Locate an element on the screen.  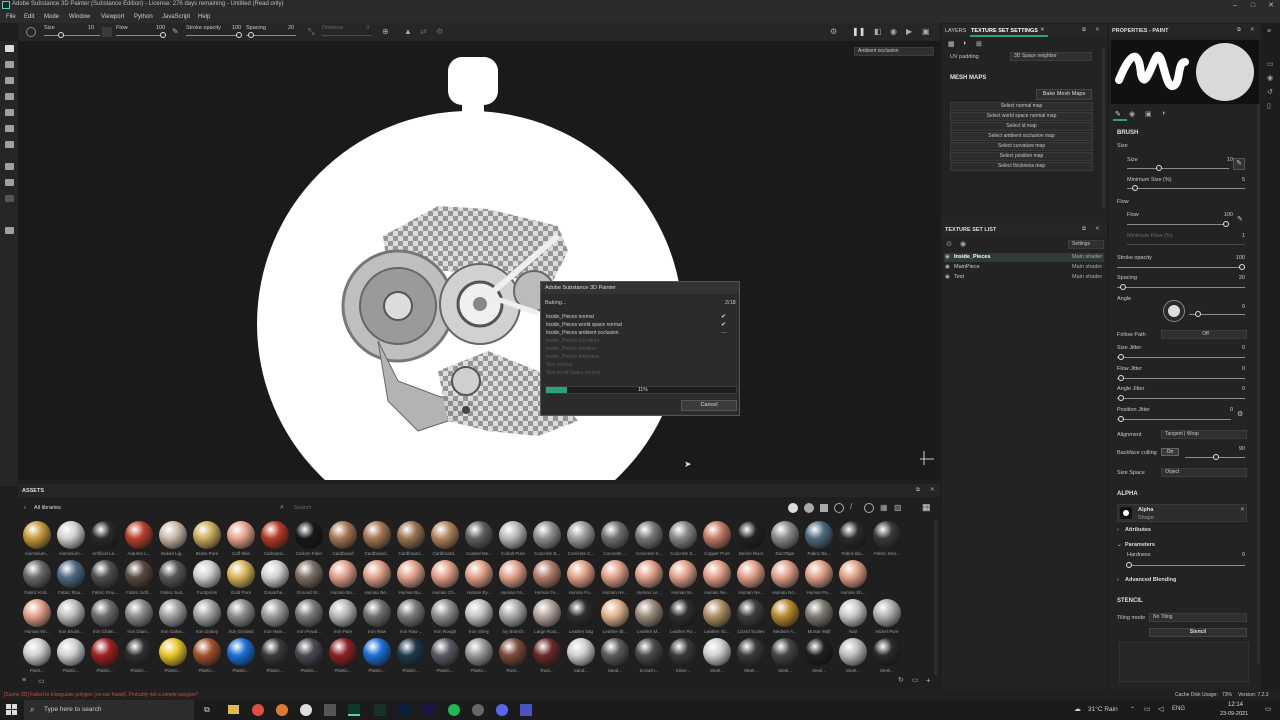
mesh-map-slot-button: Select curvature map is located at coordinates (1021, 146).